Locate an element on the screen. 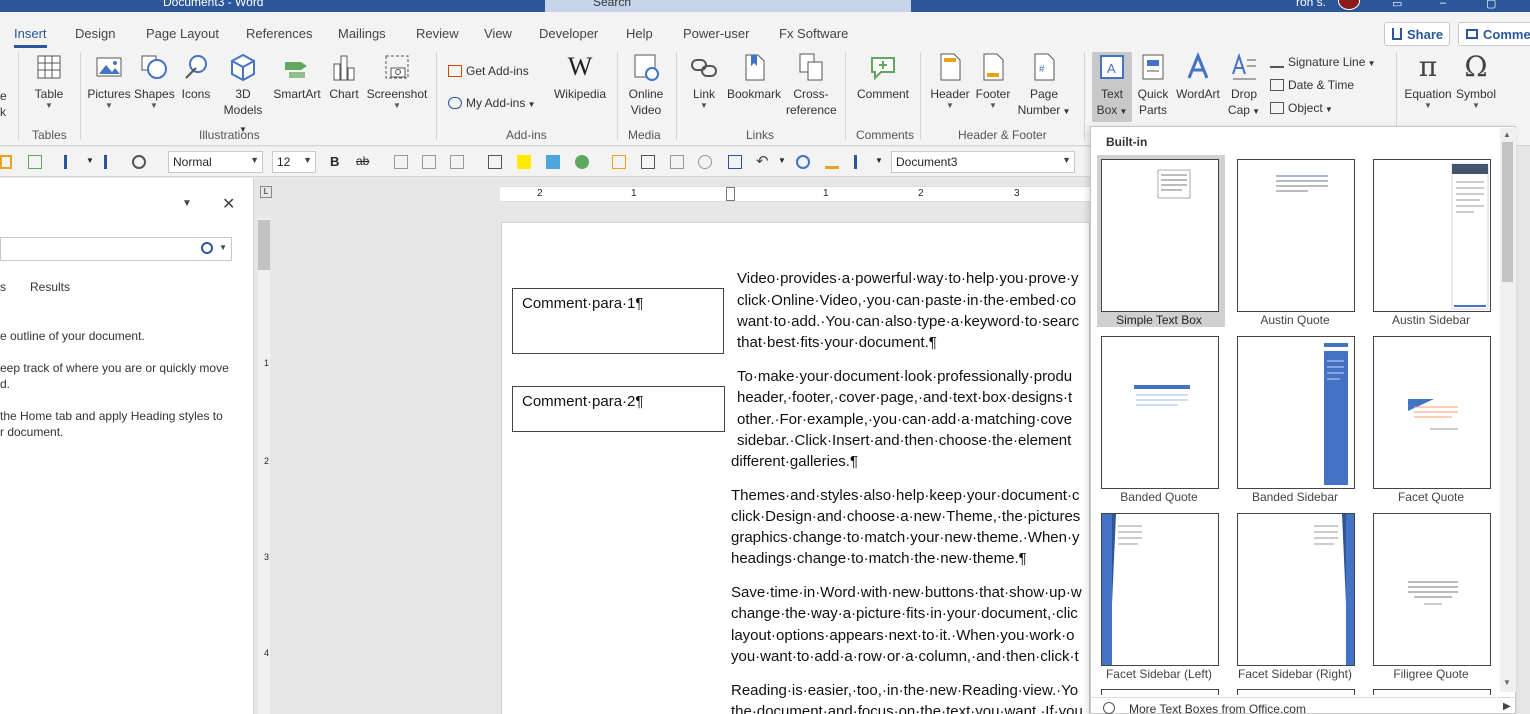 The width and height of the screenshot is (1530, 714). paste-icon is located at coordinates (619, 162).